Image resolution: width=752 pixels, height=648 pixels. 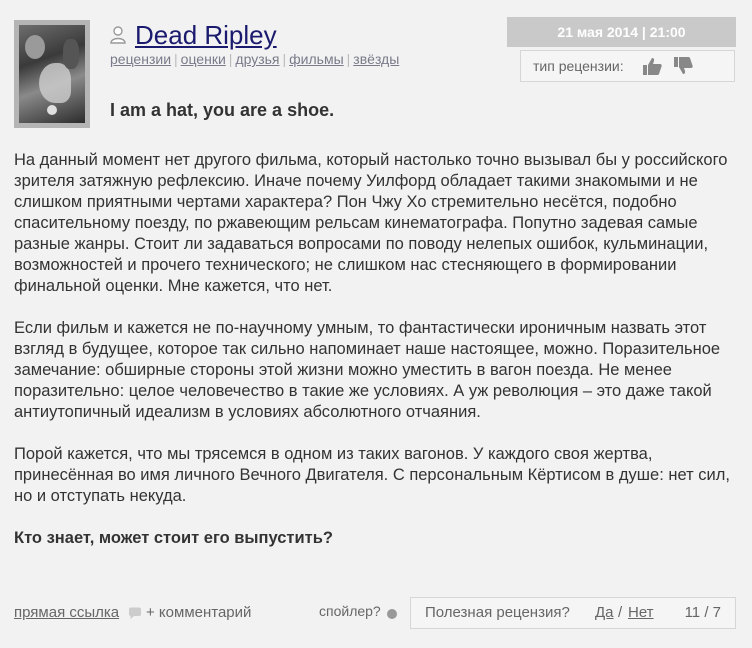 What do you see at coordinates (392, 614) in the screenshot?
I see `spoiler-dot-icon` at bounding box center [392, 614].